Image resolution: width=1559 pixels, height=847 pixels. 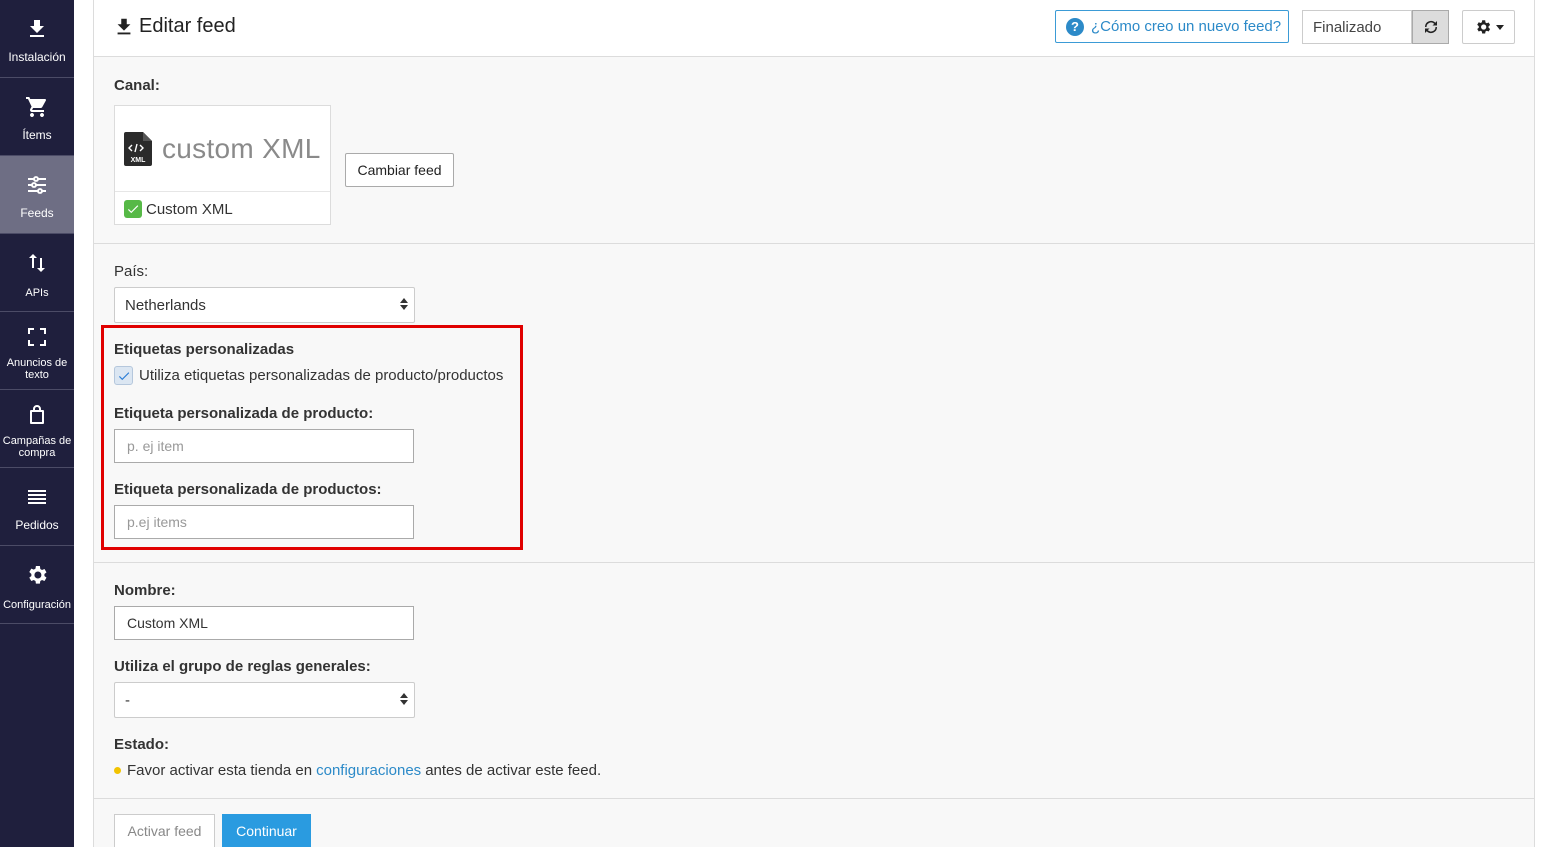 I want to click on status-field: Finalizado, so click(x=1357, y=27).